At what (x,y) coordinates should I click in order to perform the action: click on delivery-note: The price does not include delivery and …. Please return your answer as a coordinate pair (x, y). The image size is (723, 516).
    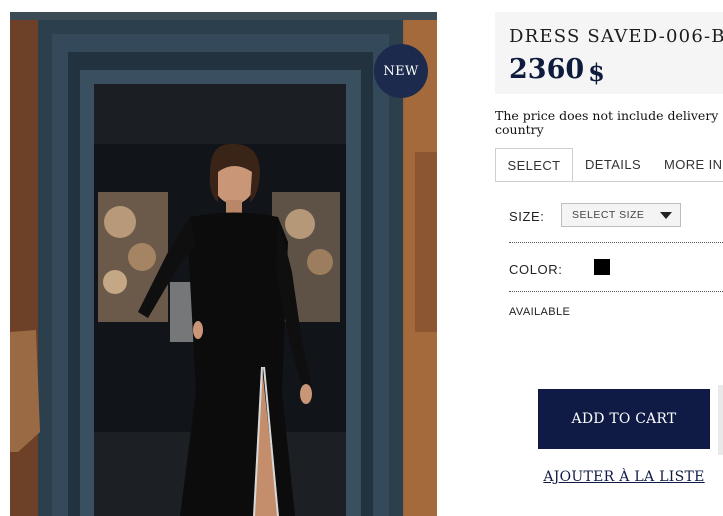
    Looking at the image, I should click on (609, 123).